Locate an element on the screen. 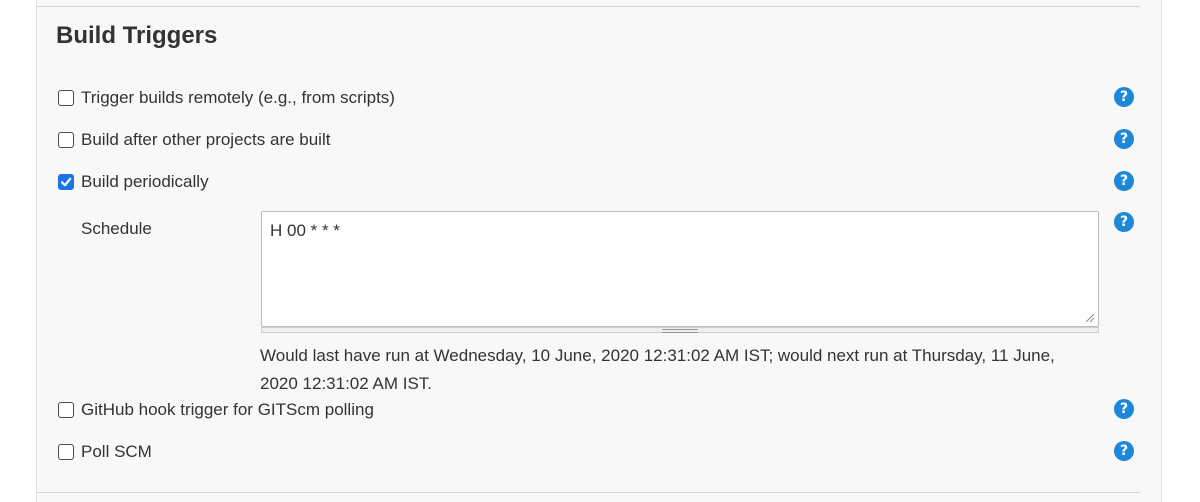 This screenshot has width=1200, height=502. section-divider-top is located at coordinates (588, 6).